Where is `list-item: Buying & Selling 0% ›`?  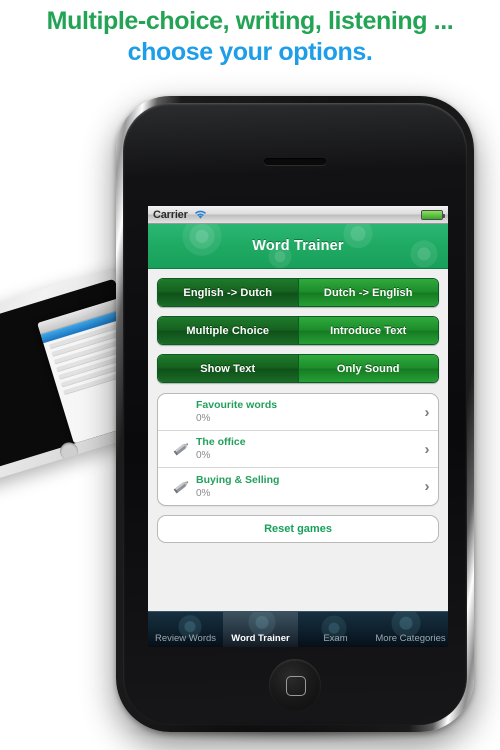 list-item: Buying & Selling 0% › is located at coordinates (298, 486).